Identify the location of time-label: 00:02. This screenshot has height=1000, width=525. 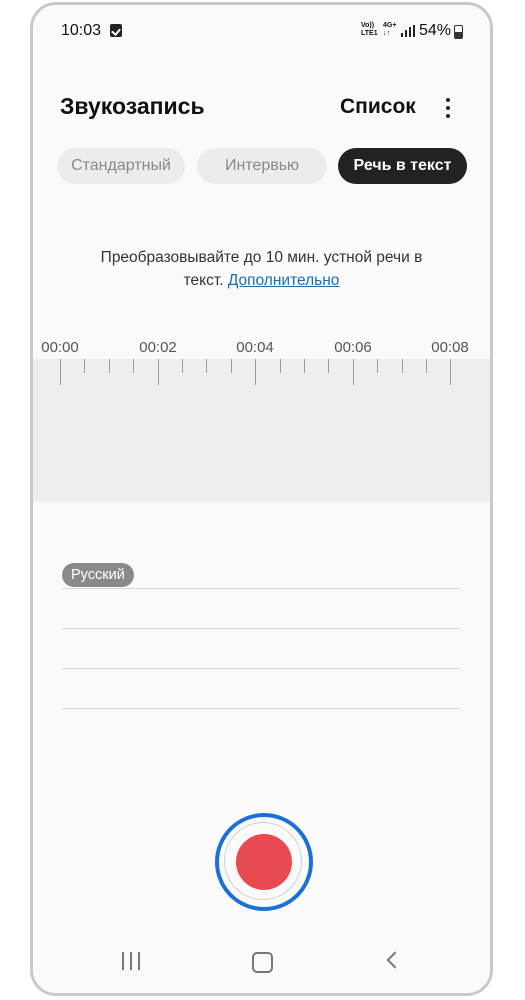
(158, 347).